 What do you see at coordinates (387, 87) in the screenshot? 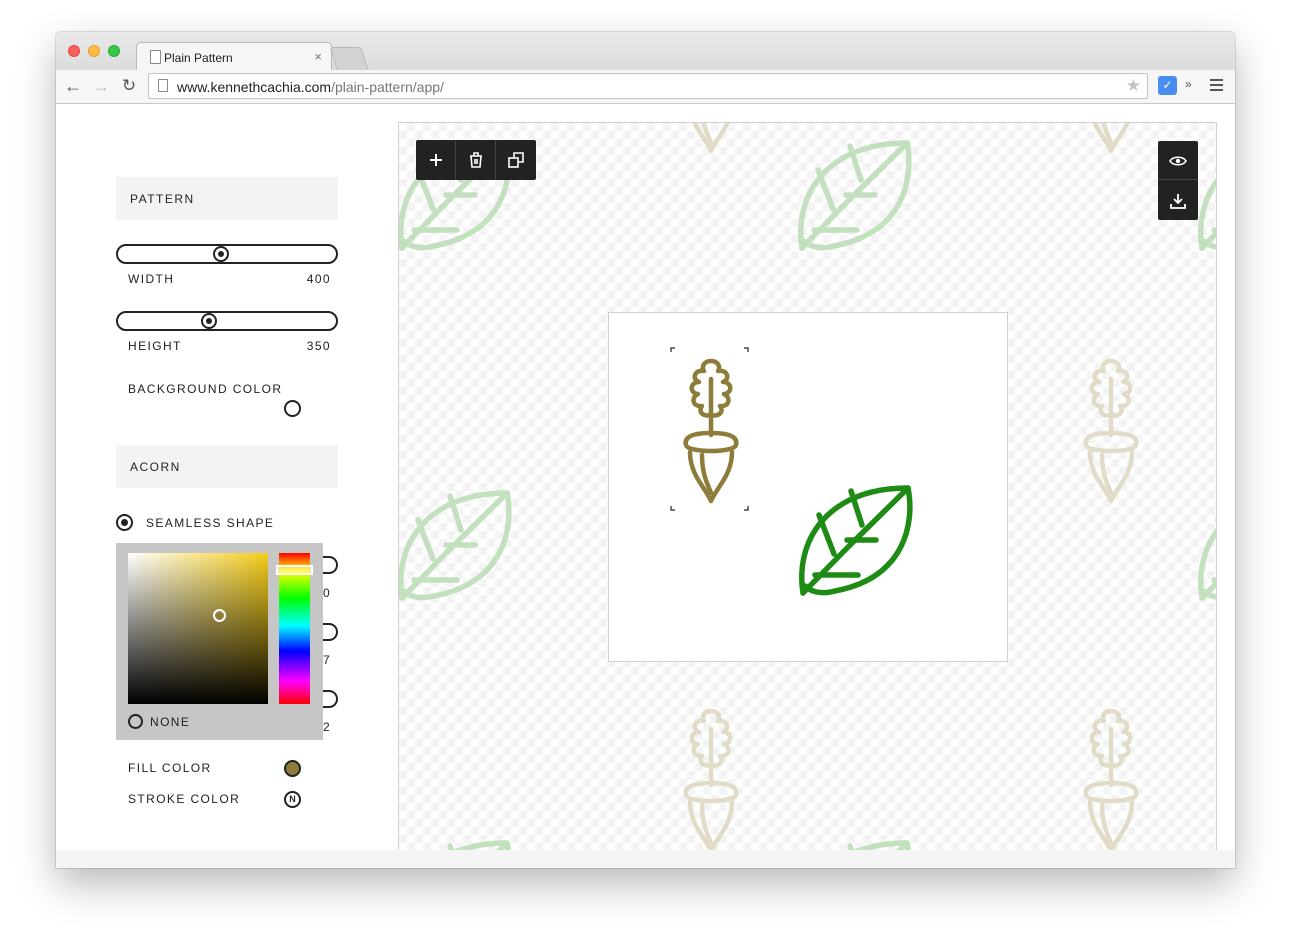
I see `url-path: /plain-pattern/app/` at bounding box center [387, 87].